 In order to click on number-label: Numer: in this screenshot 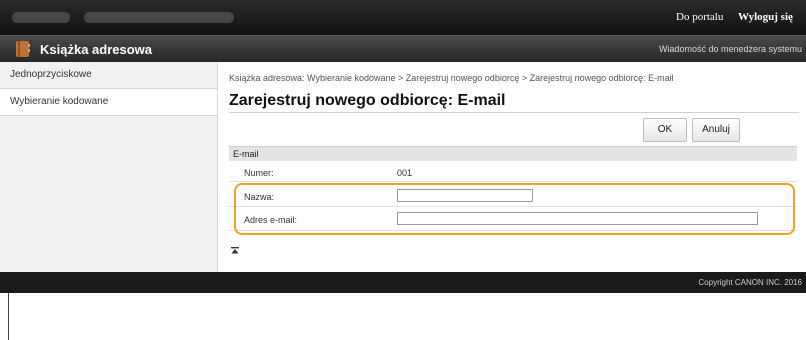, I will do `click(259, 173)`.